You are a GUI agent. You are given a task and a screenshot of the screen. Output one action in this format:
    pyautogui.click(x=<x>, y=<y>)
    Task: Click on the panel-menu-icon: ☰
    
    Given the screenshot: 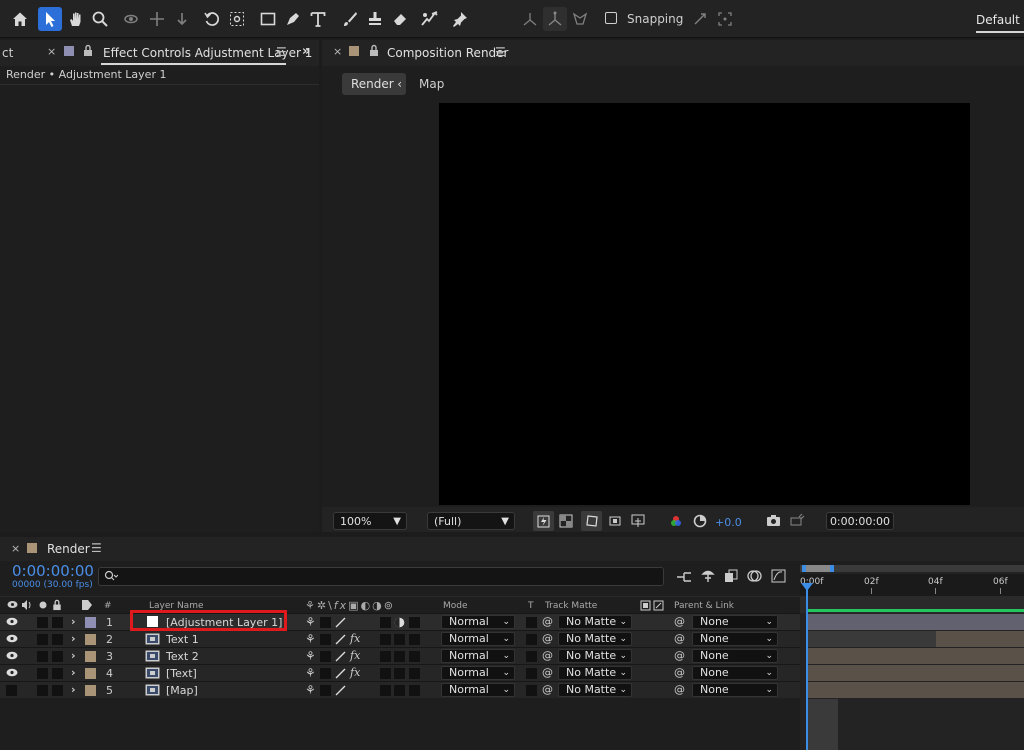 What is the action you would take?
    pyautogui.click(x=500, y=52)
    